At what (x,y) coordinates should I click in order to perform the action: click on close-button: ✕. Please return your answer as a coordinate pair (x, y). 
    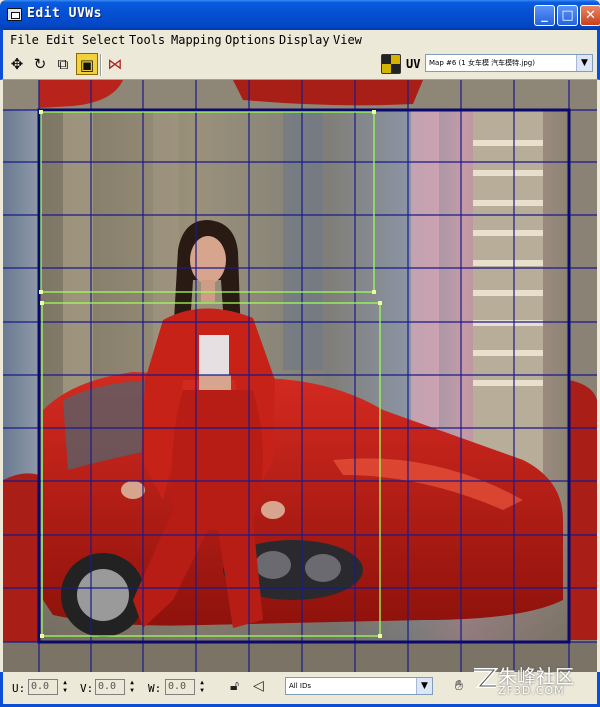
    Looking at the image, I should click on (590, 15).